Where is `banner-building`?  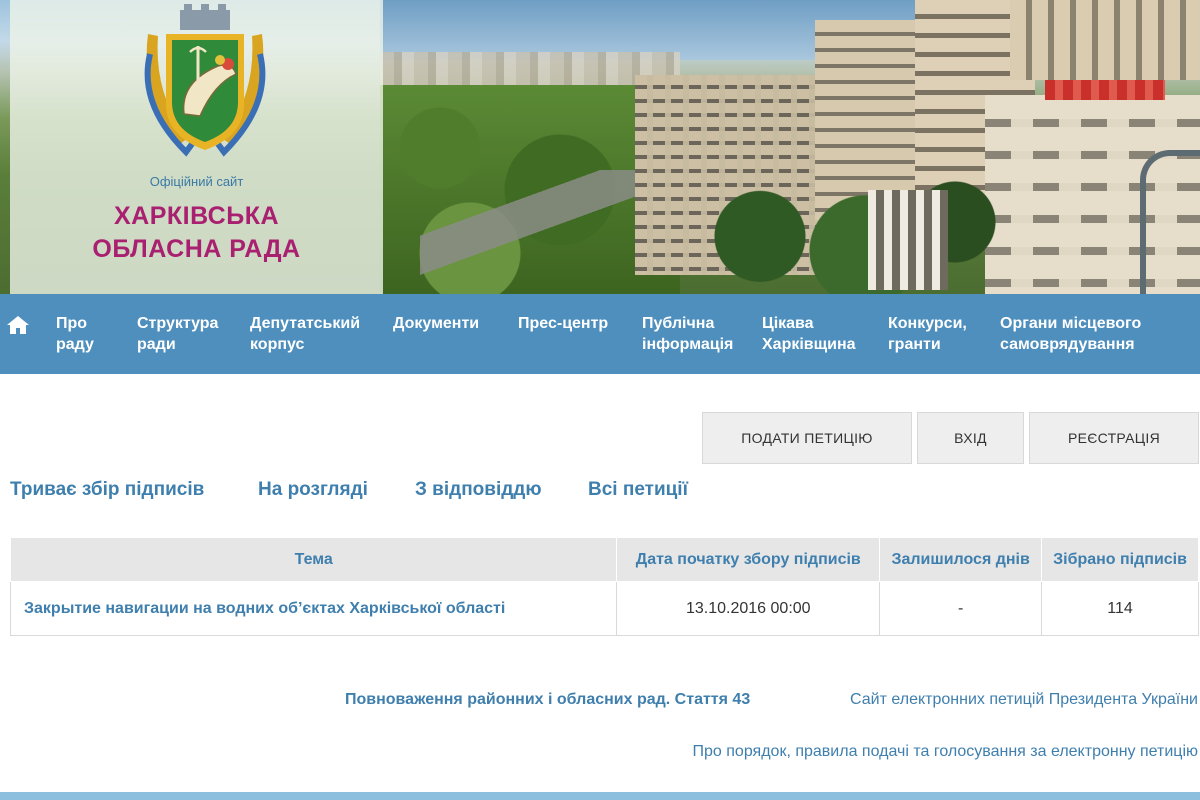
banner-building is located at coordinates (1105, 40).